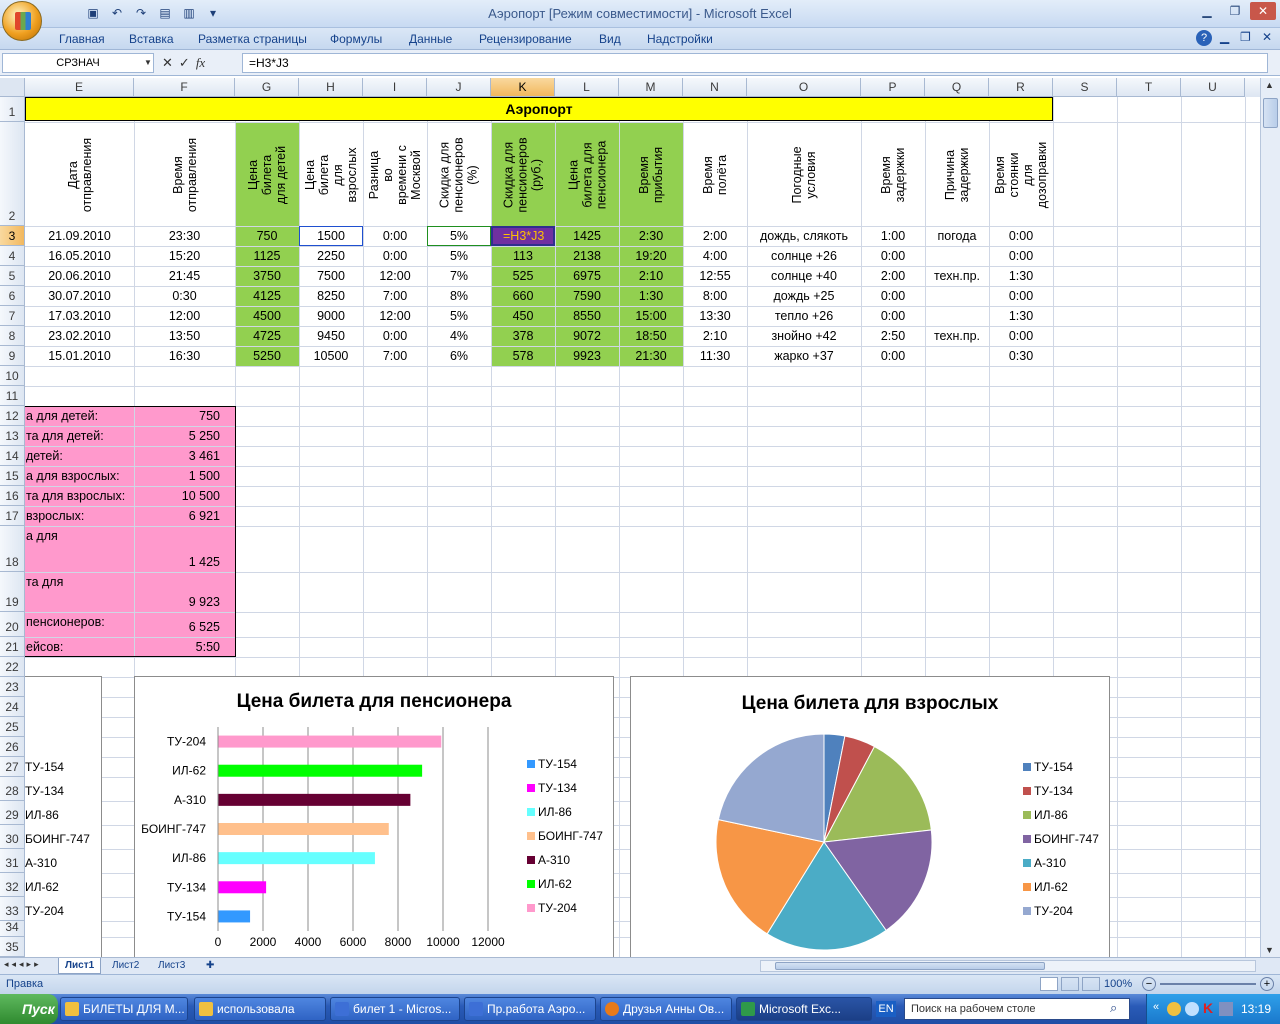  Describe the element at coordinates (75, 496) in the screenshot. I see `stat-label: та для взрослых:` at that location.